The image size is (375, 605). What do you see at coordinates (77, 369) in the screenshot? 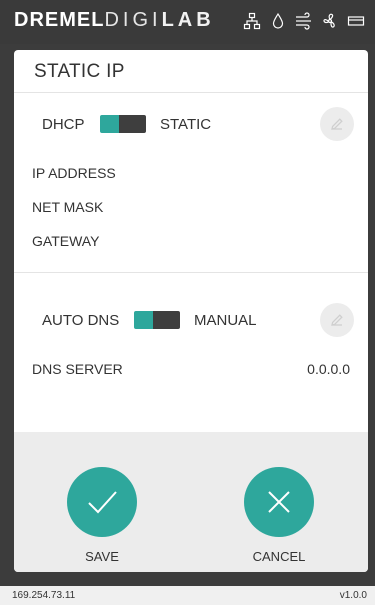
I see `dns-server-label: DNS SERVER` at bounding box center [77, 369].